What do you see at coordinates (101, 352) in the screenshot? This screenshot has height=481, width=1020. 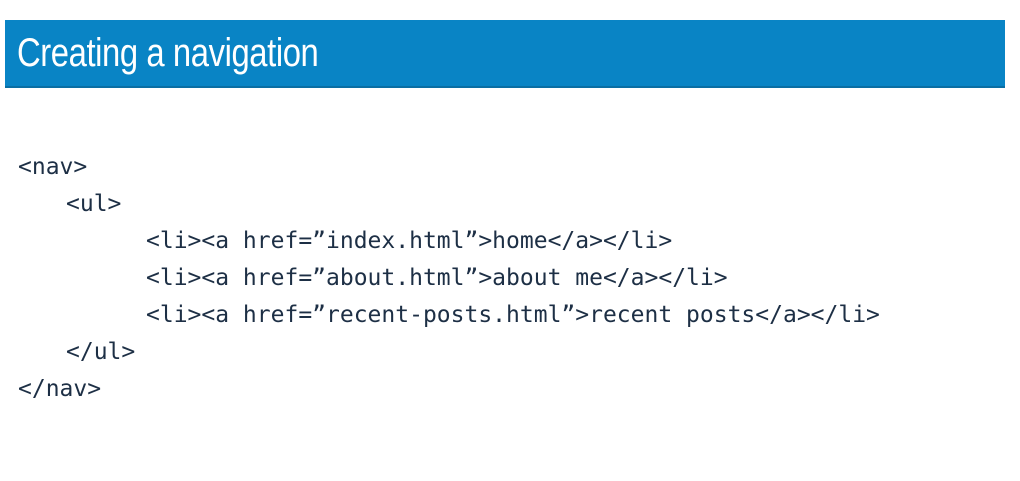 I see `code-line-ul-close: </ul>` at bounding box center [101, 352].